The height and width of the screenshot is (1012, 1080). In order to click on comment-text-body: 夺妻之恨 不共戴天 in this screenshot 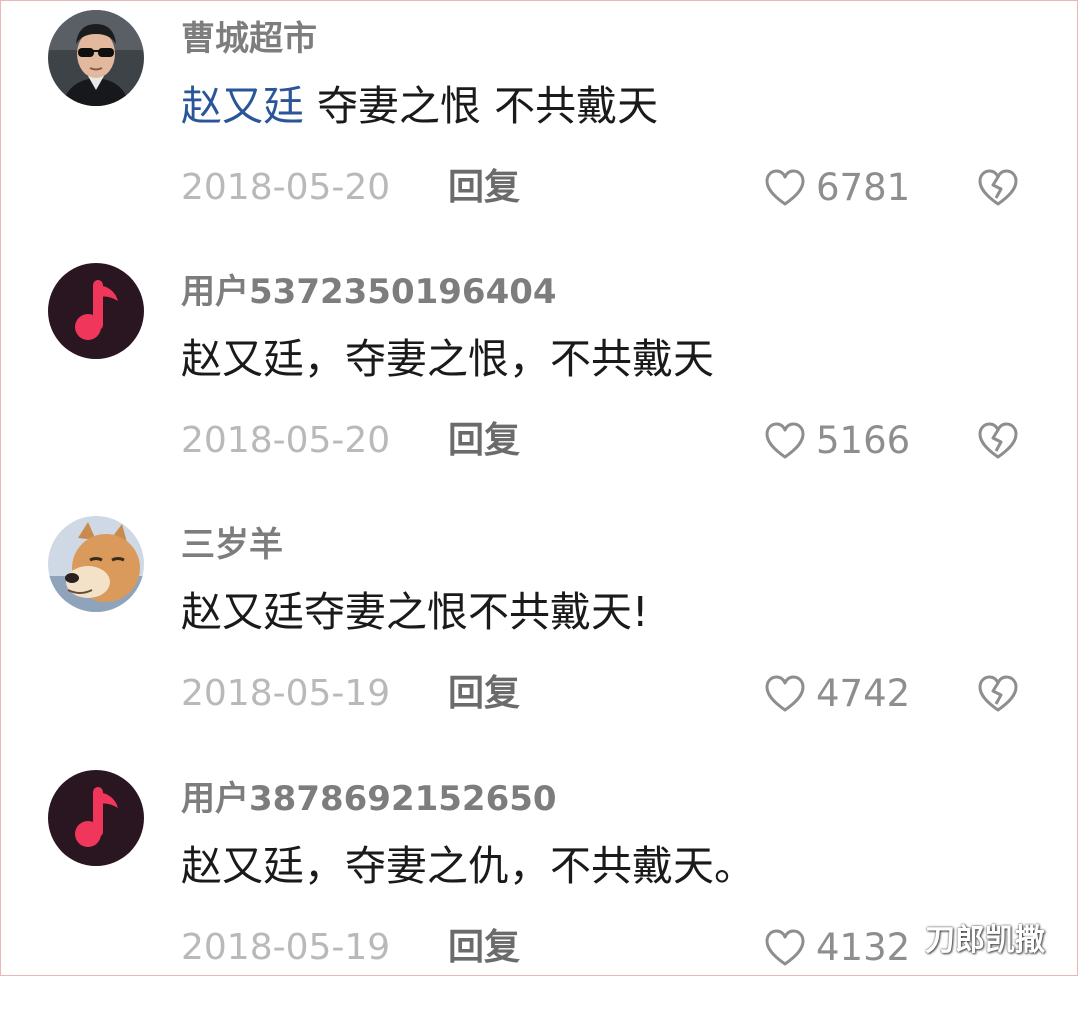, I will do `click(481, 106)`.